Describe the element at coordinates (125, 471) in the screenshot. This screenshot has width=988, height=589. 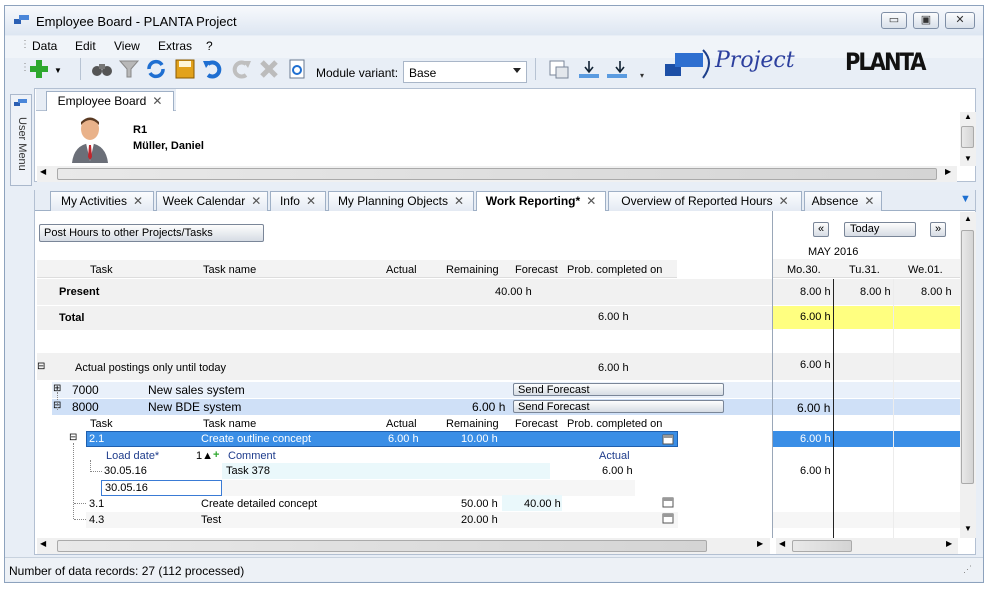
I see `posting-date: 30.05.16` at that location.